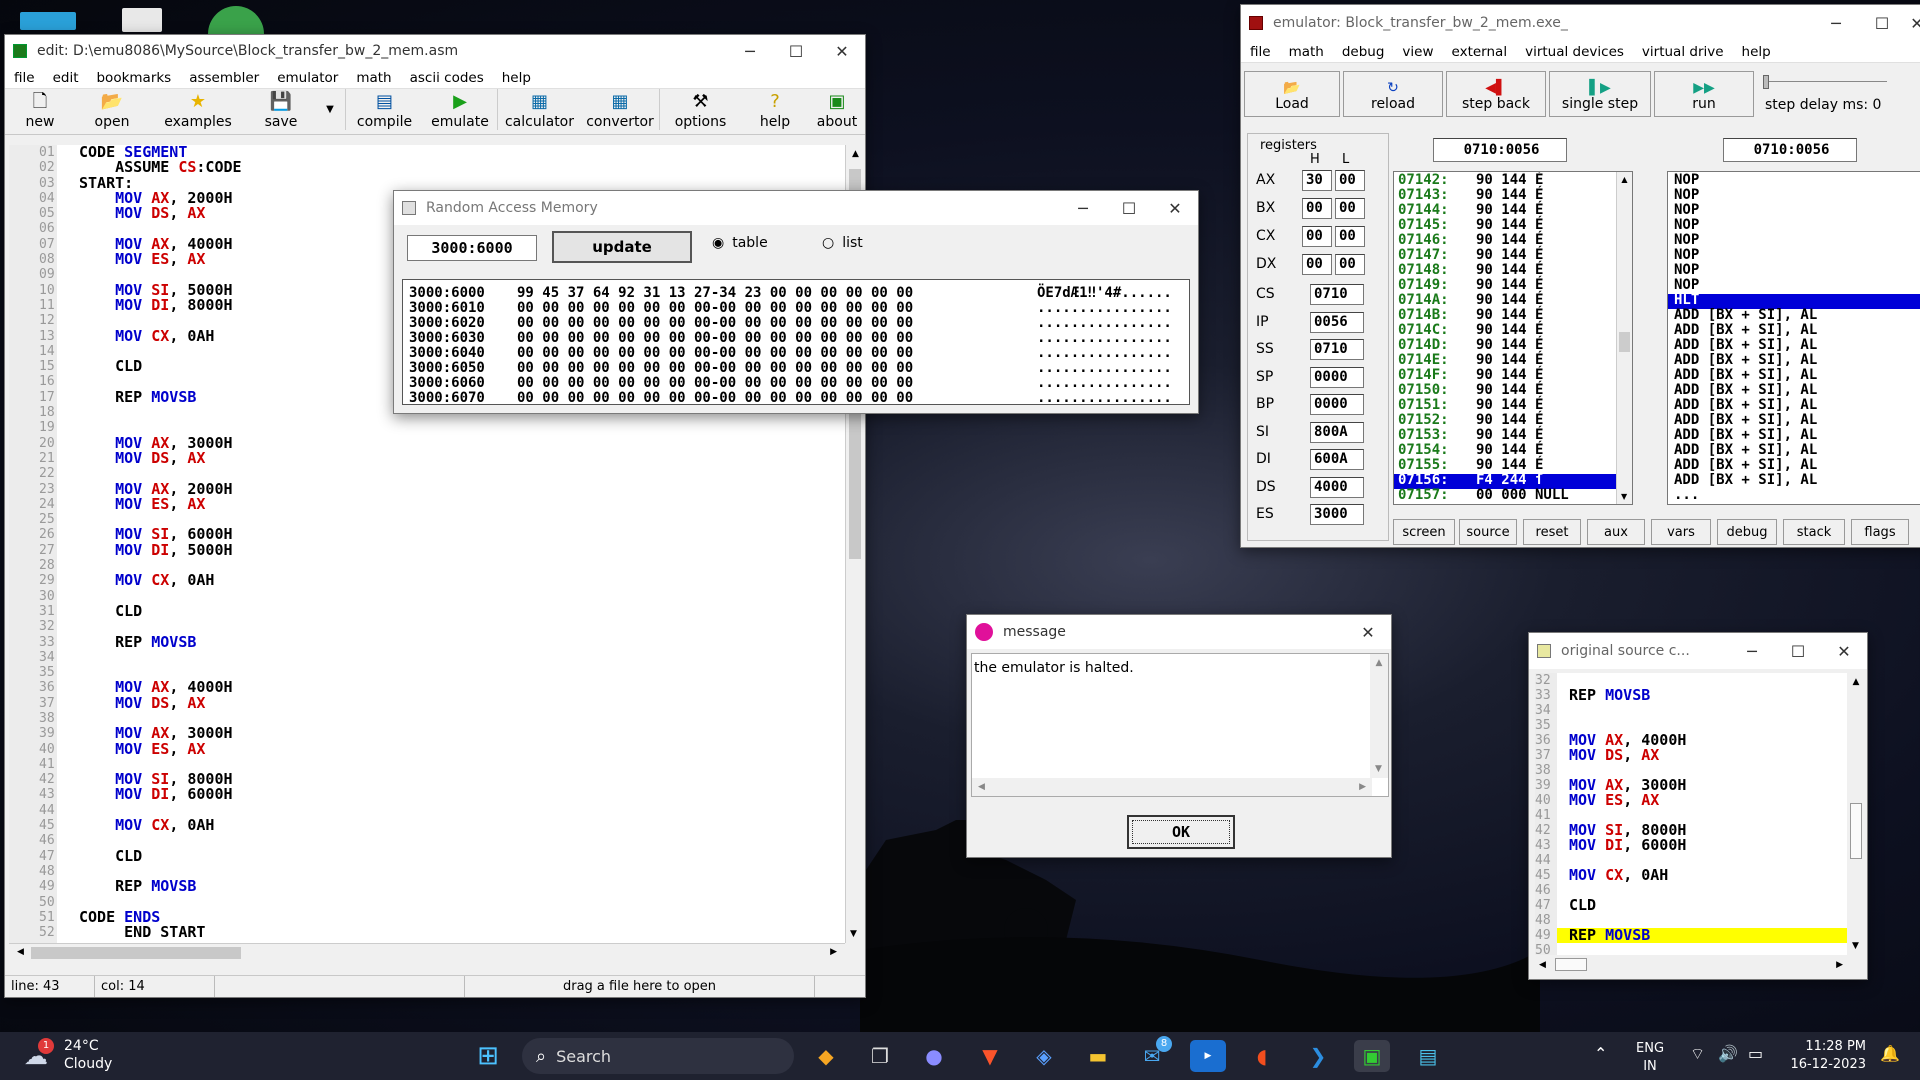 This screenshot has height=1080, width=1920. I want to click on register-ax-low: 00, so click(1350, 180).